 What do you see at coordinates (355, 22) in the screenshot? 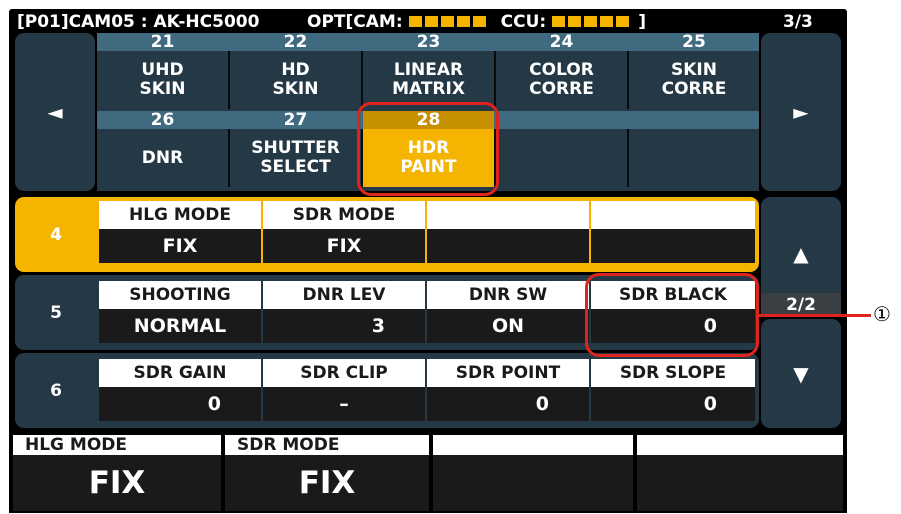
I see `opt-cam-label: OPT[CAM:` at bounding box center [355, 22].